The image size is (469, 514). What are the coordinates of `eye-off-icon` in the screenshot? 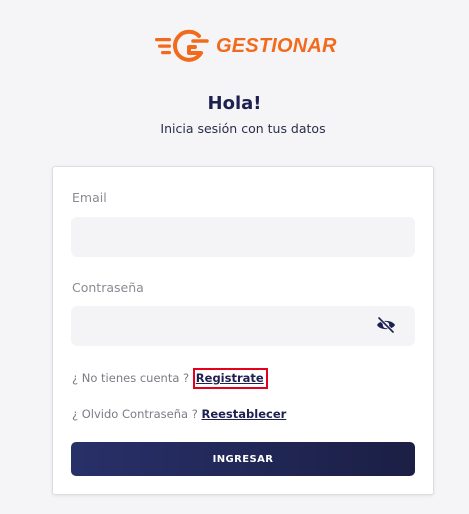 It's located at (386, 325).